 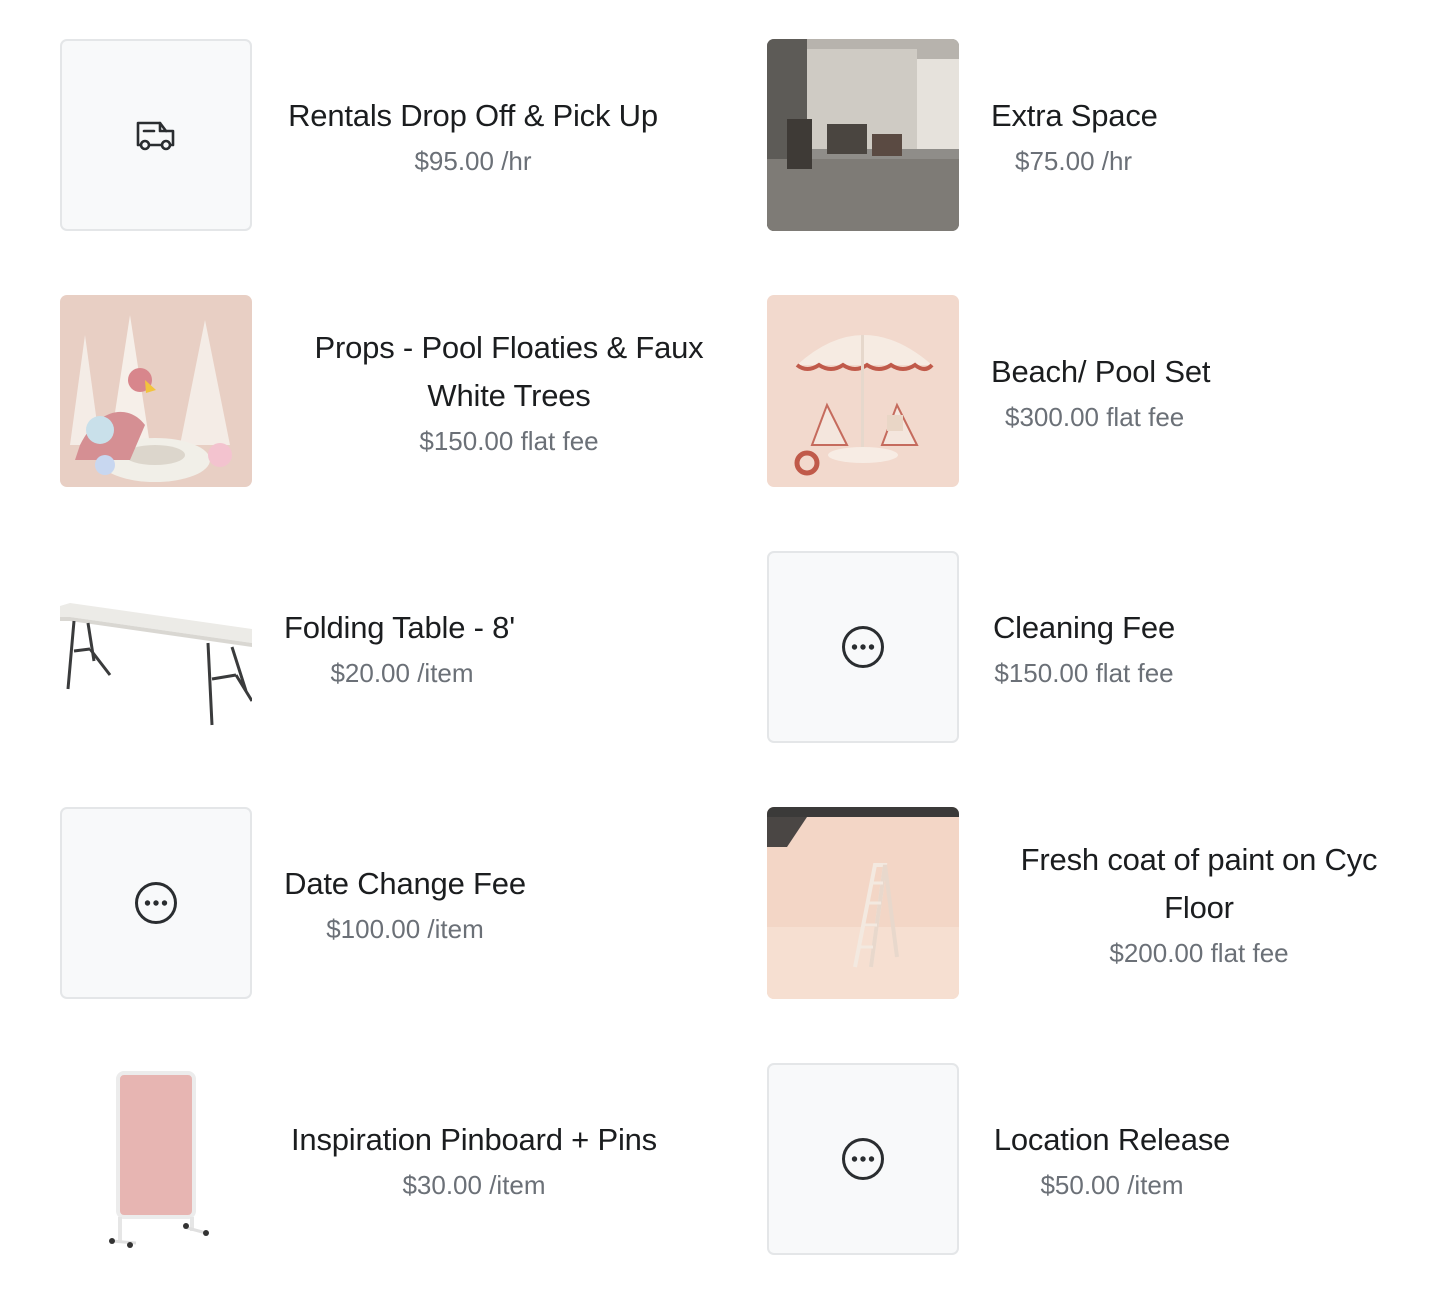 What do you see at coordinates (473, 135) in the screenshot?
I see `addon-info: Rentals Drop Off & Pick Up $95.00 /hr` at bounding box center [473, 135].